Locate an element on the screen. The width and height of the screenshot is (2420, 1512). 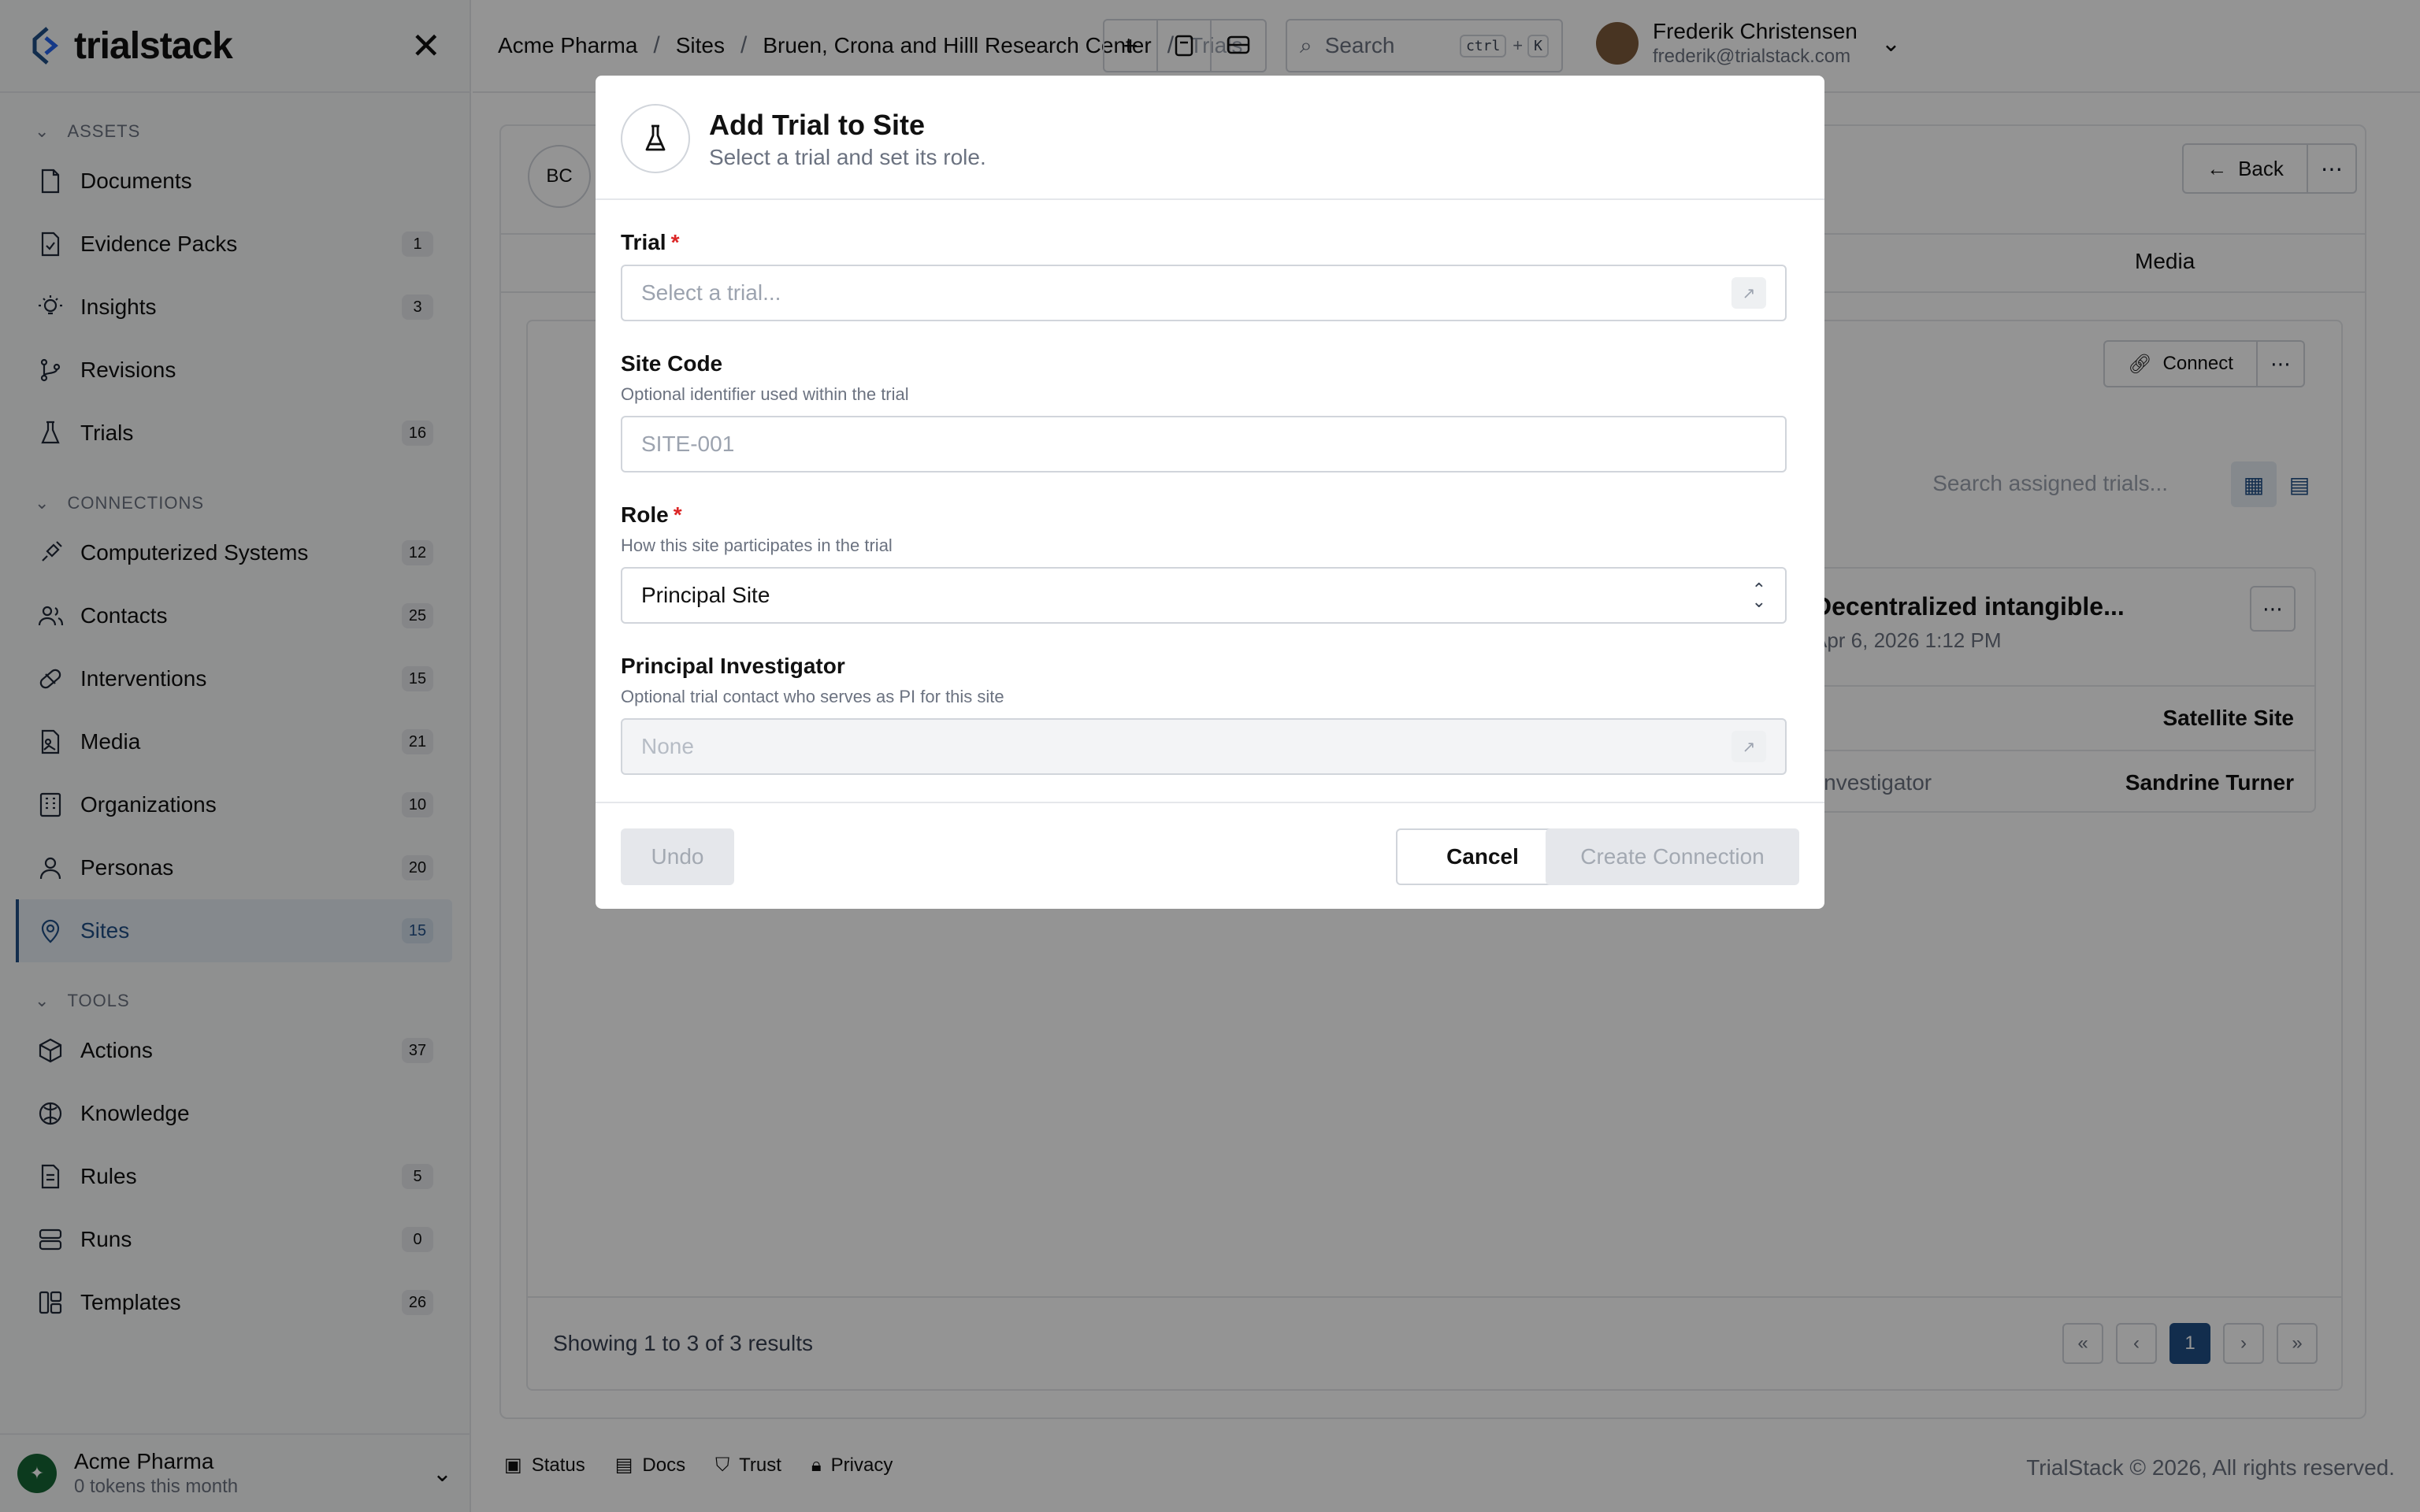
trial-label-text: Trial is located at coordinates (643, 242).